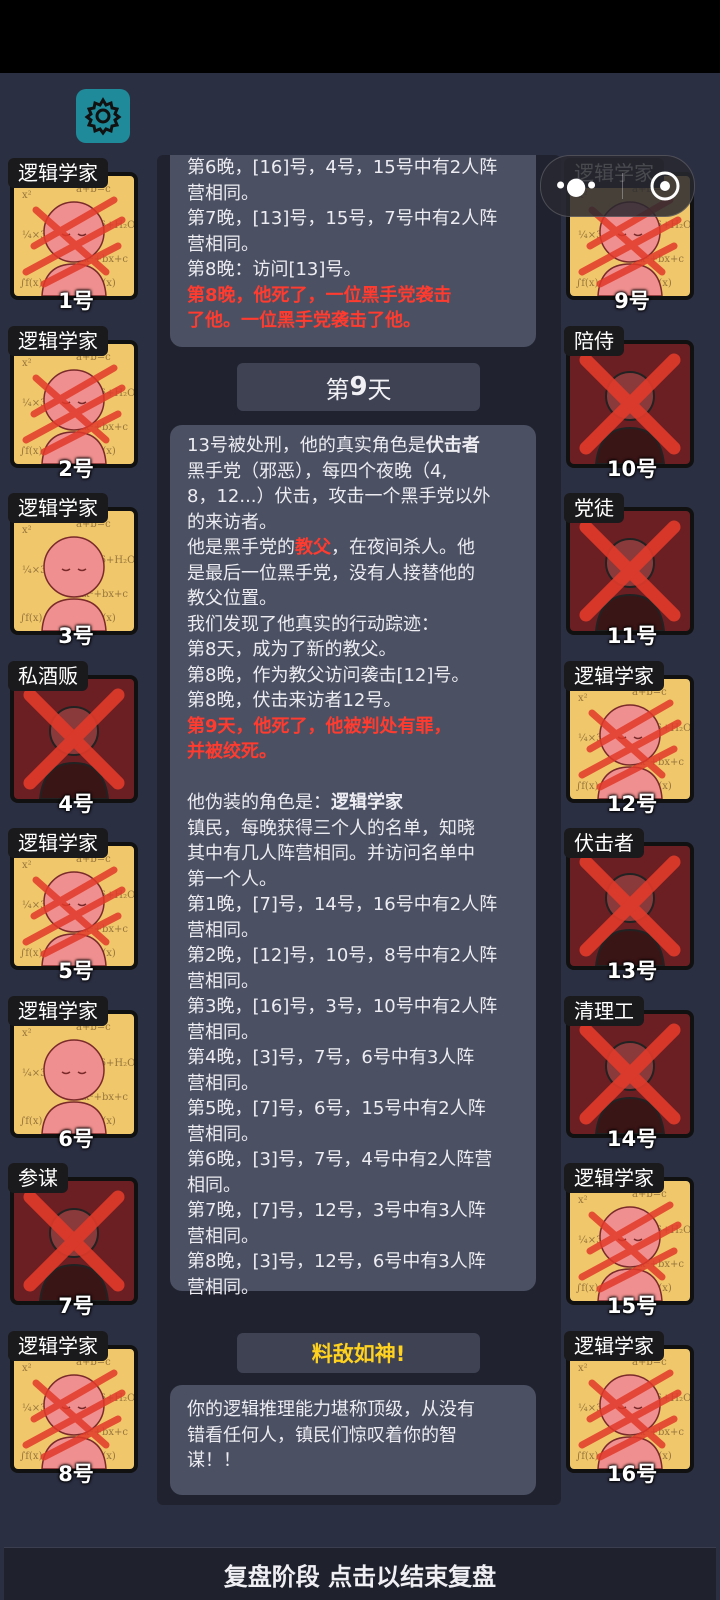  I want to click on log-line: 黑手党（邪恶），每四个夜晚（4,, so click(317, 471).